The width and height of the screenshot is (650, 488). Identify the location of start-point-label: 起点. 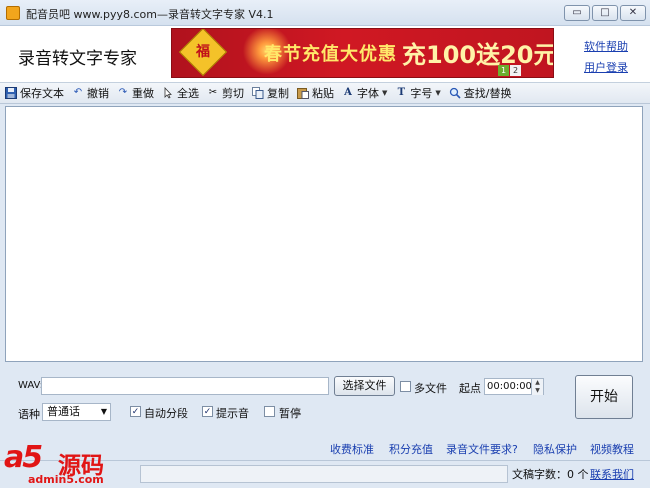
(470, 388).